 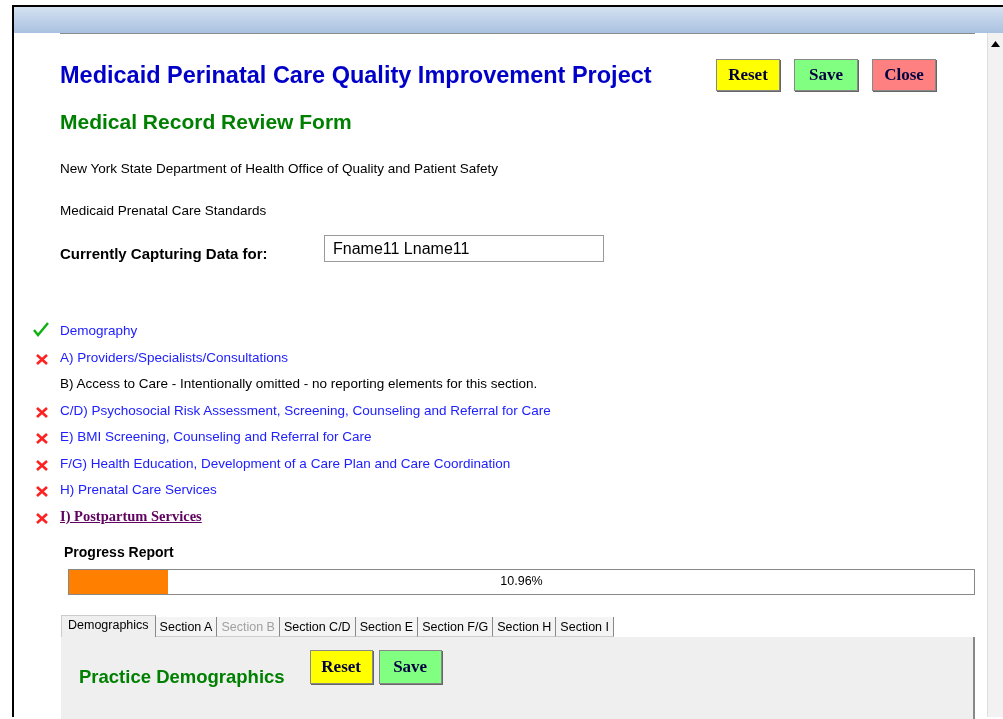 What do you see at coordinates (317, 626) in the screenshot?
I see `tab: Section C/D` at bounding box center [317, 626].